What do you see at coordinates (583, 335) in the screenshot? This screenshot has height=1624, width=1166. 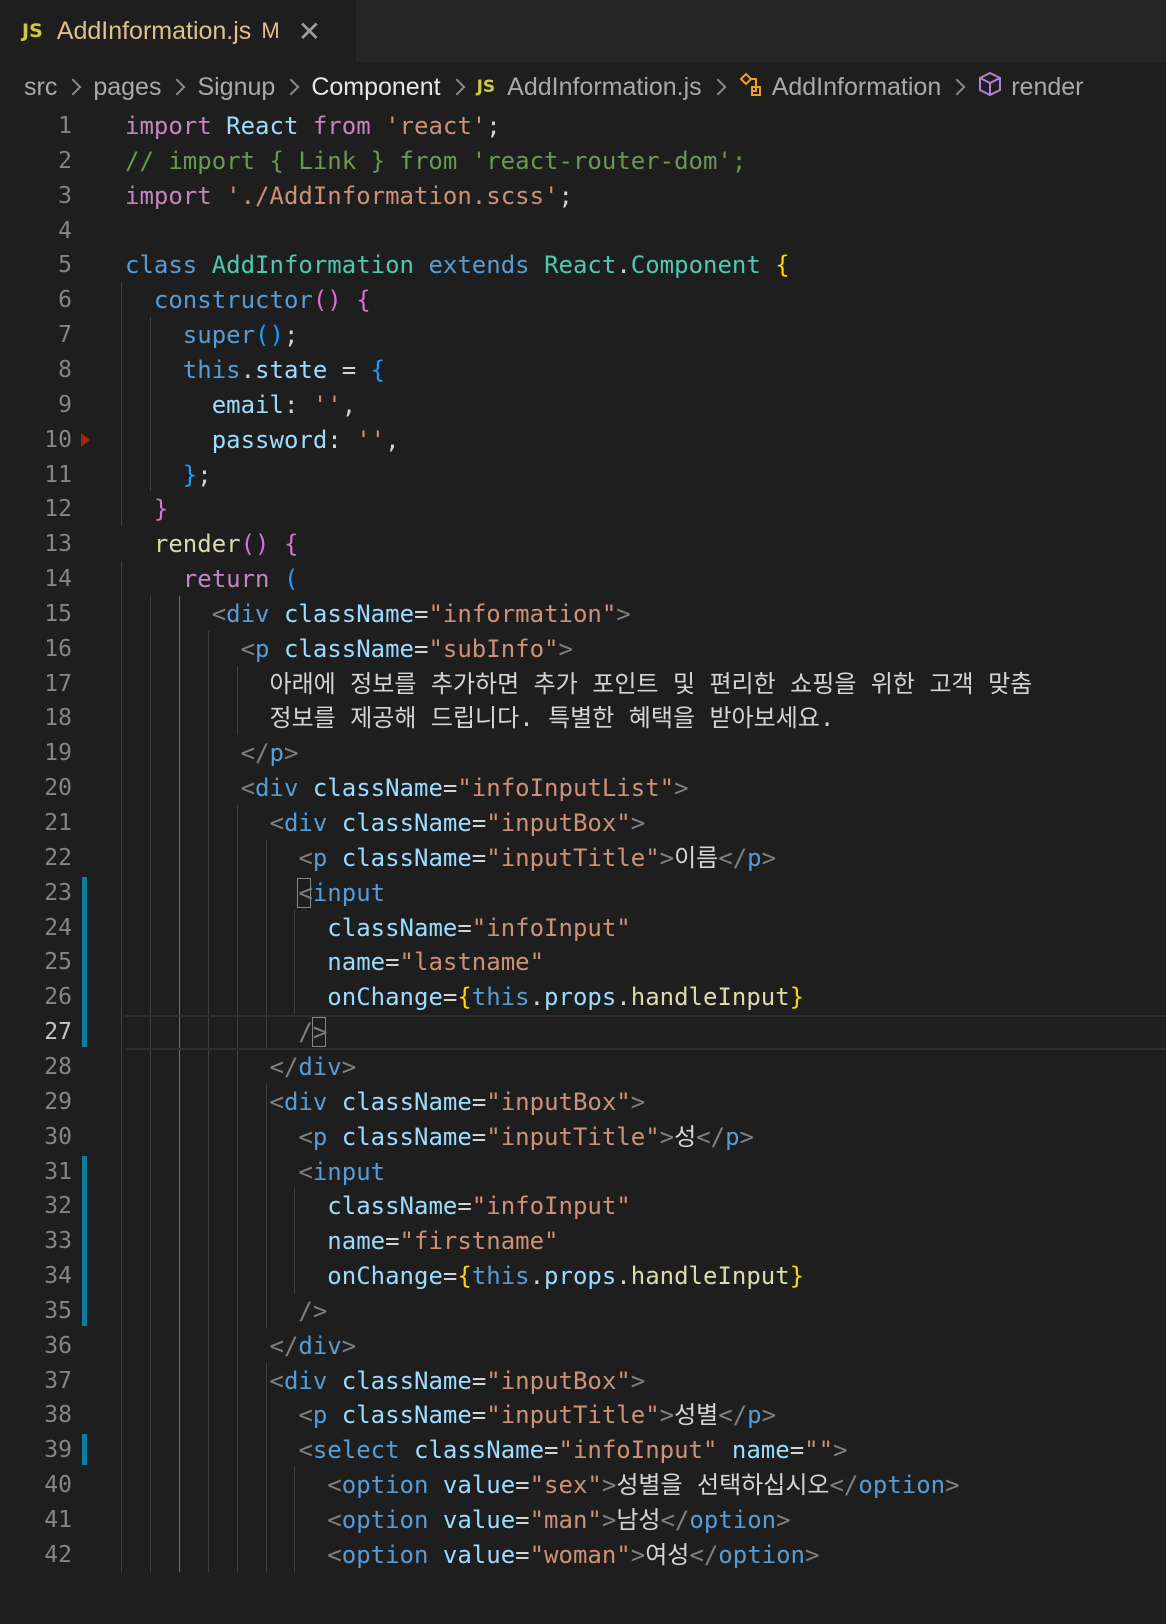 I see `code-line: 7 super();` at bounding box center [583, 335].